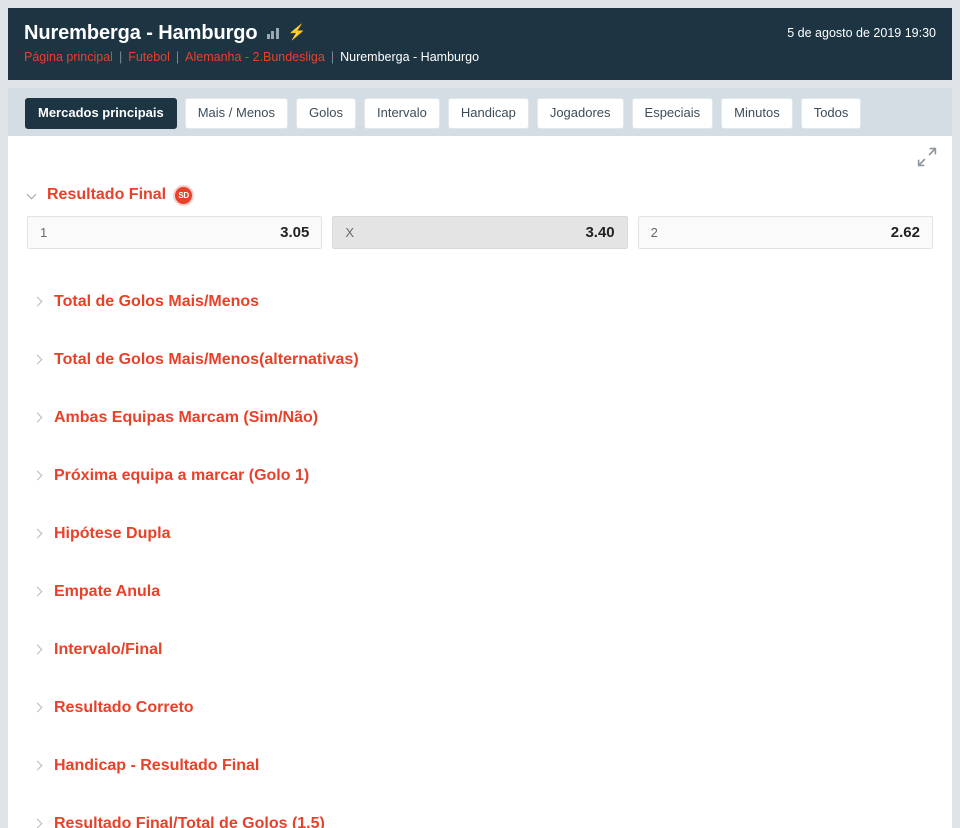 The width and height of the screenshot is (960, 828). I want to click on page-title: Nuremberga - Hamburgo, so click(141, 33).